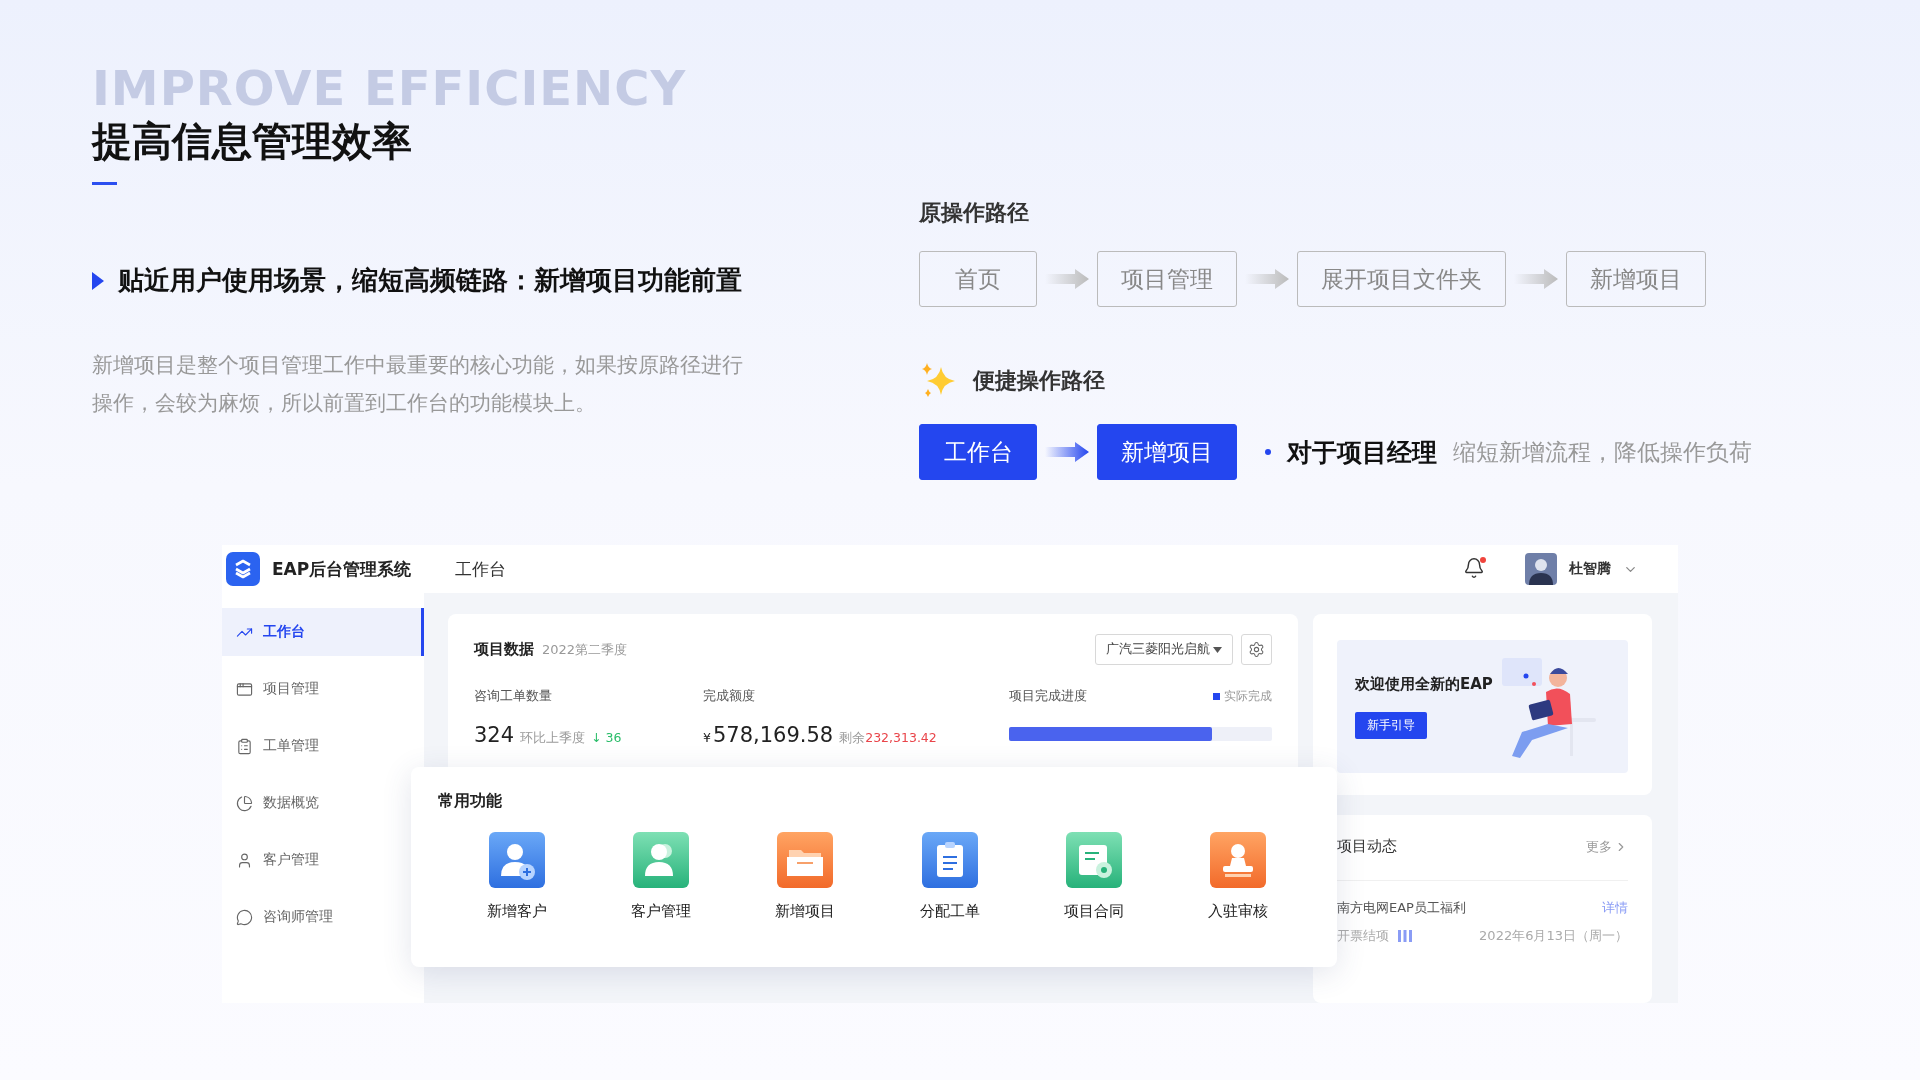 Image resolution: width=1920 pixels, height=1080 pixels. What do you see at coordinates (1048, 696) in the screenshot?
I see `stat-label: 项目完成进度` at bounding box center [1048, 696].